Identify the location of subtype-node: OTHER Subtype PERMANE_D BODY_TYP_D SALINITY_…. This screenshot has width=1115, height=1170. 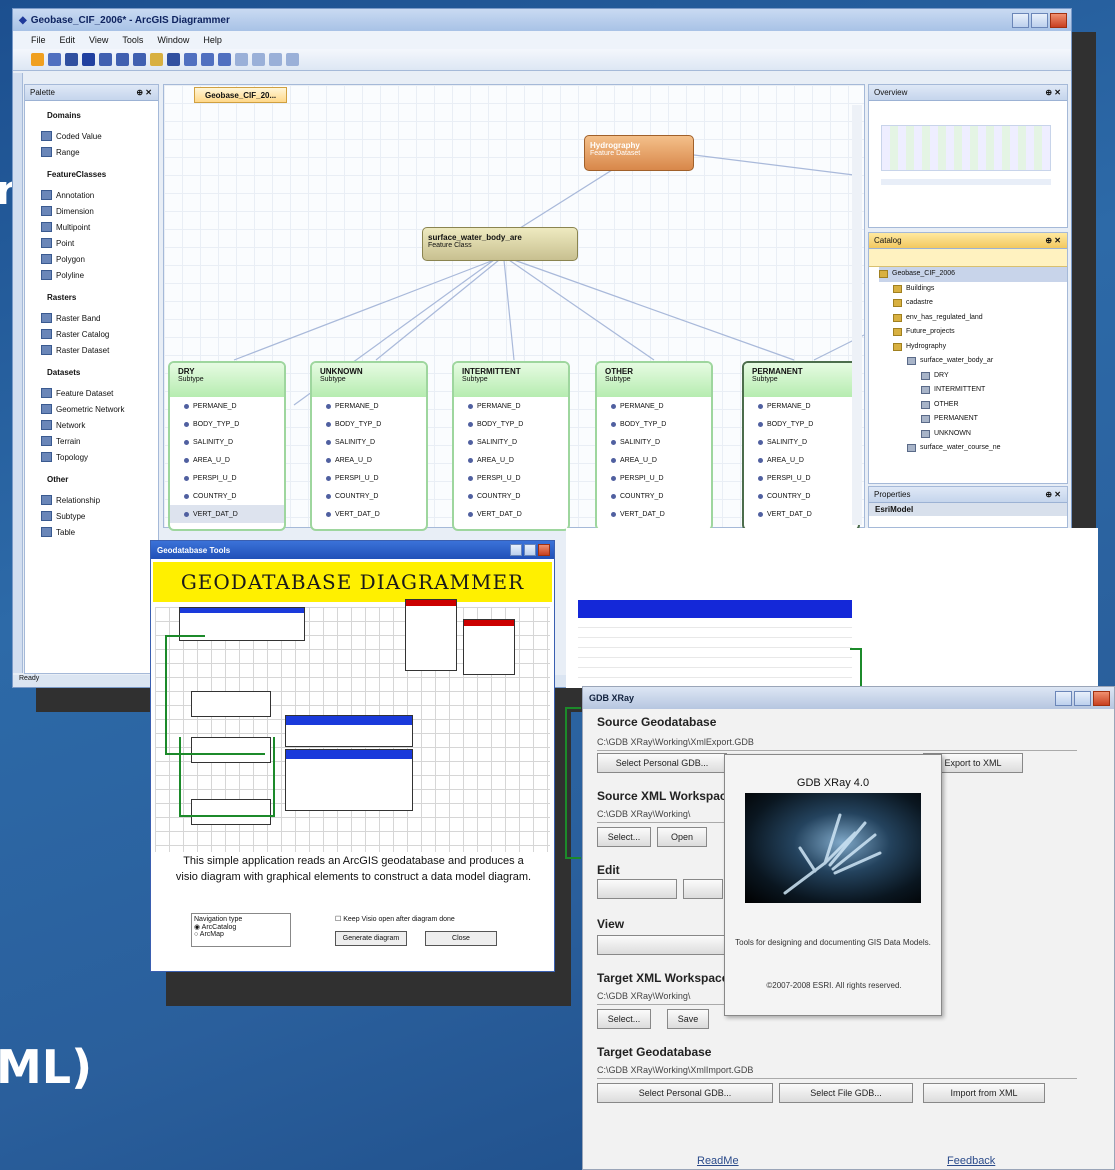
(654, 446).